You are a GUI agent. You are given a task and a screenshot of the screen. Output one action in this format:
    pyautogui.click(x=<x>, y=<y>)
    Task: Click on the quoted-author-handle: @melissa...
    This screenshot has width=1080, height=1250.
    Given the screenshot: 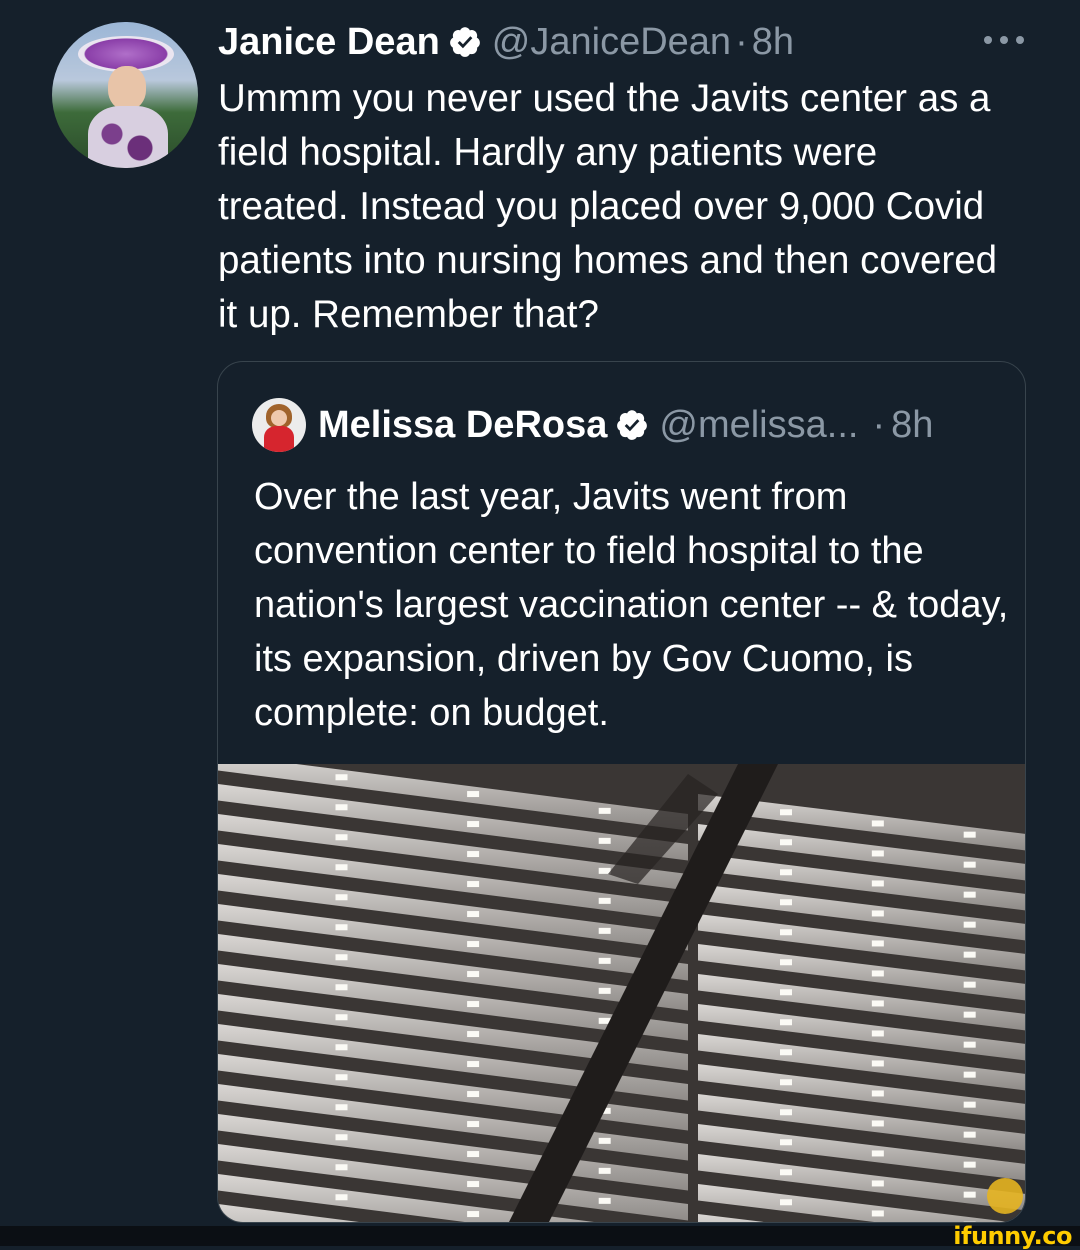 What is the action you would take?
    pyautogui.click(x=759, y=424)
    